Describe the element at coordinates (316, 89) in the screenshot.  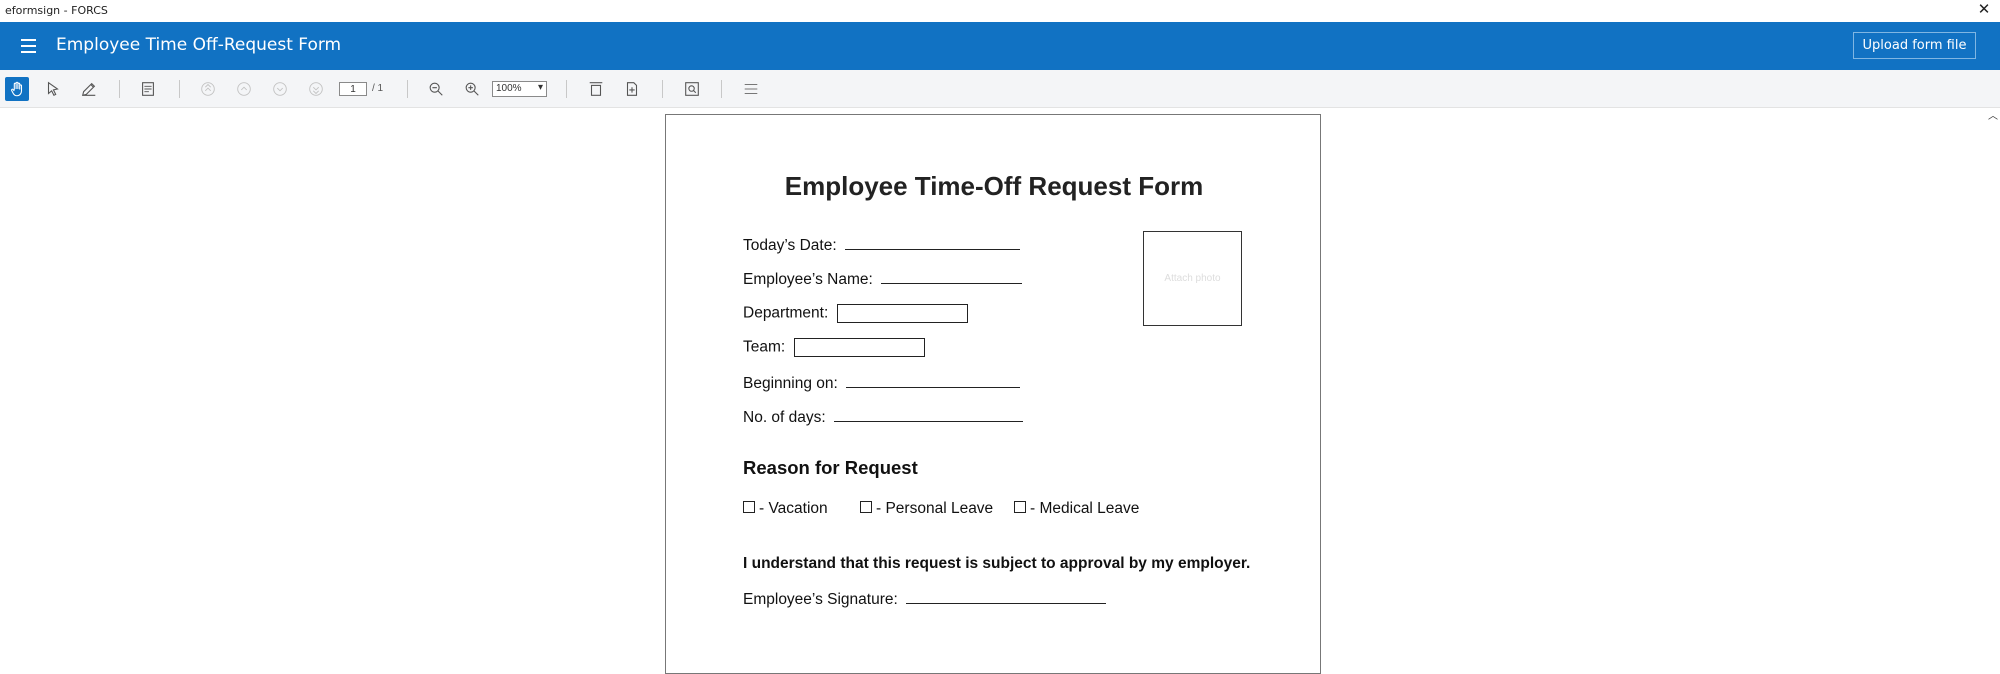
I see `last-page-icon` at that location.